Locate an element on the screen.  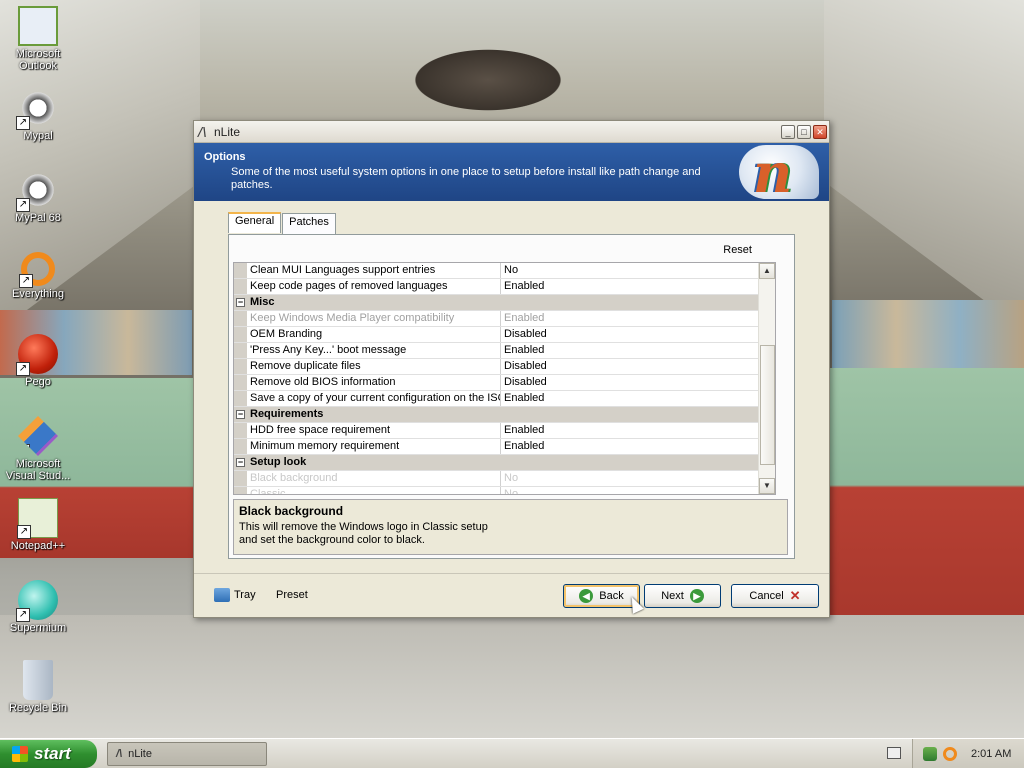
desktop-icon-notepadpp: ↗ Notepad++ is located at coordinates (38, 525).